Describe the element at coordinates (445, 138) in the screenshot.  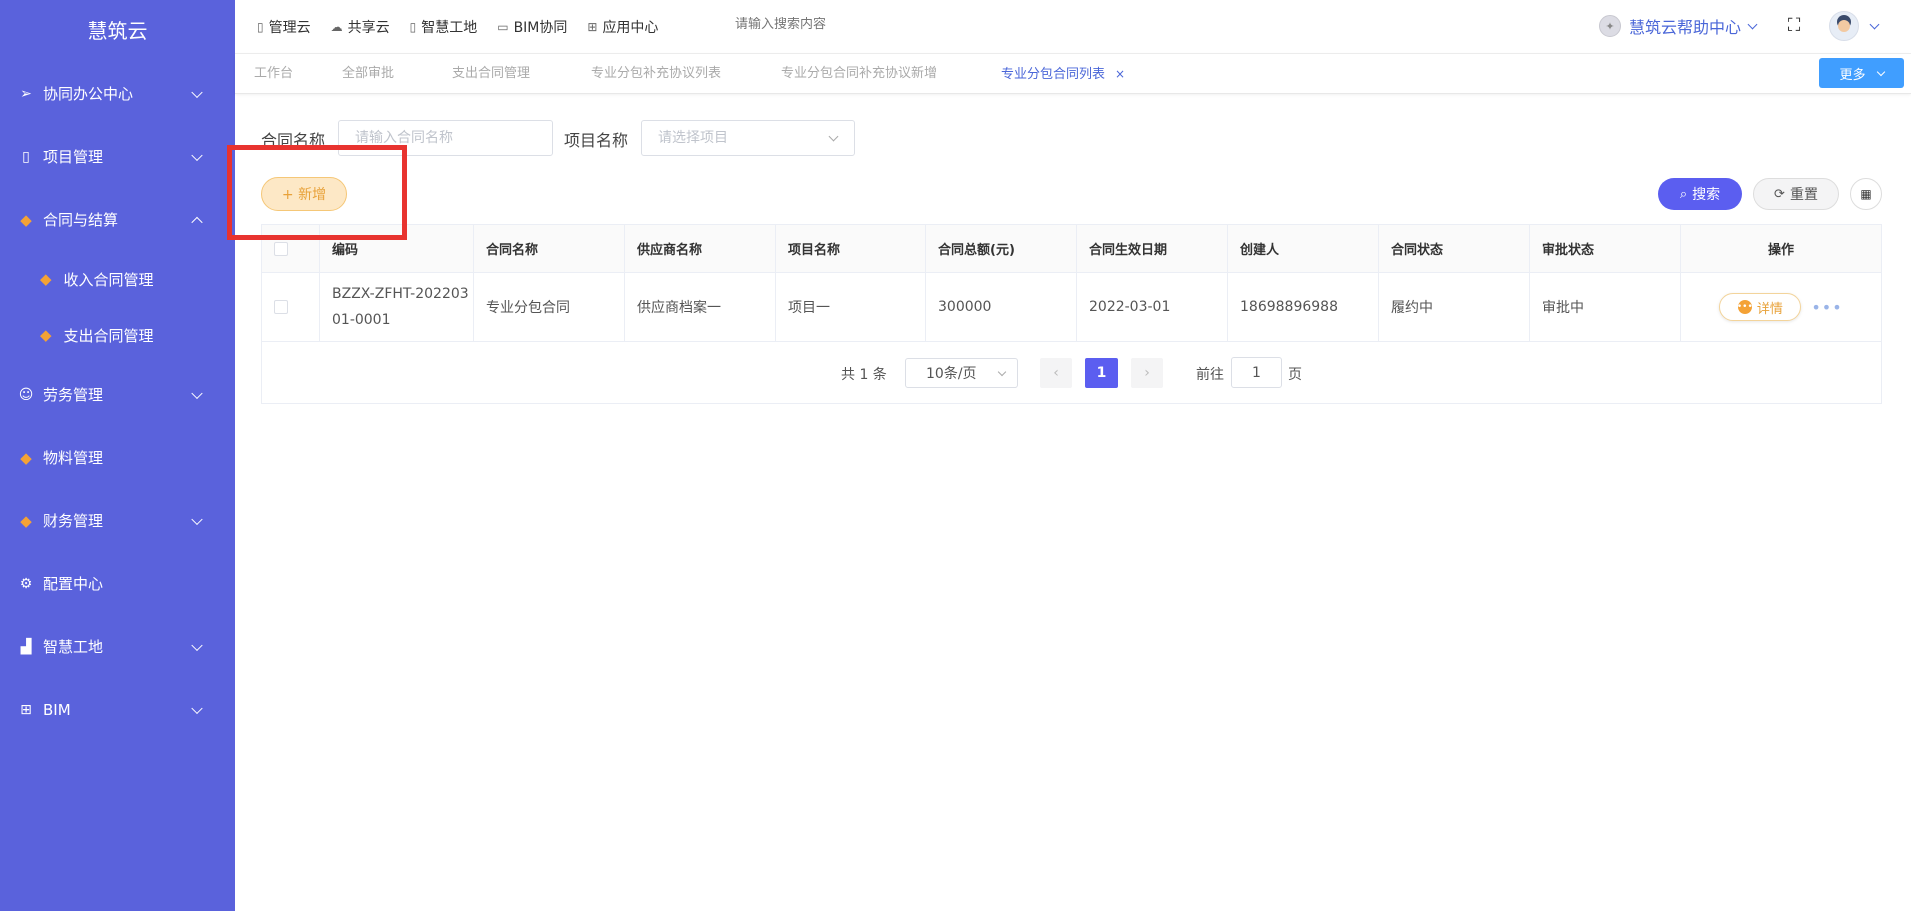
I see `contract-name-input` at that location.